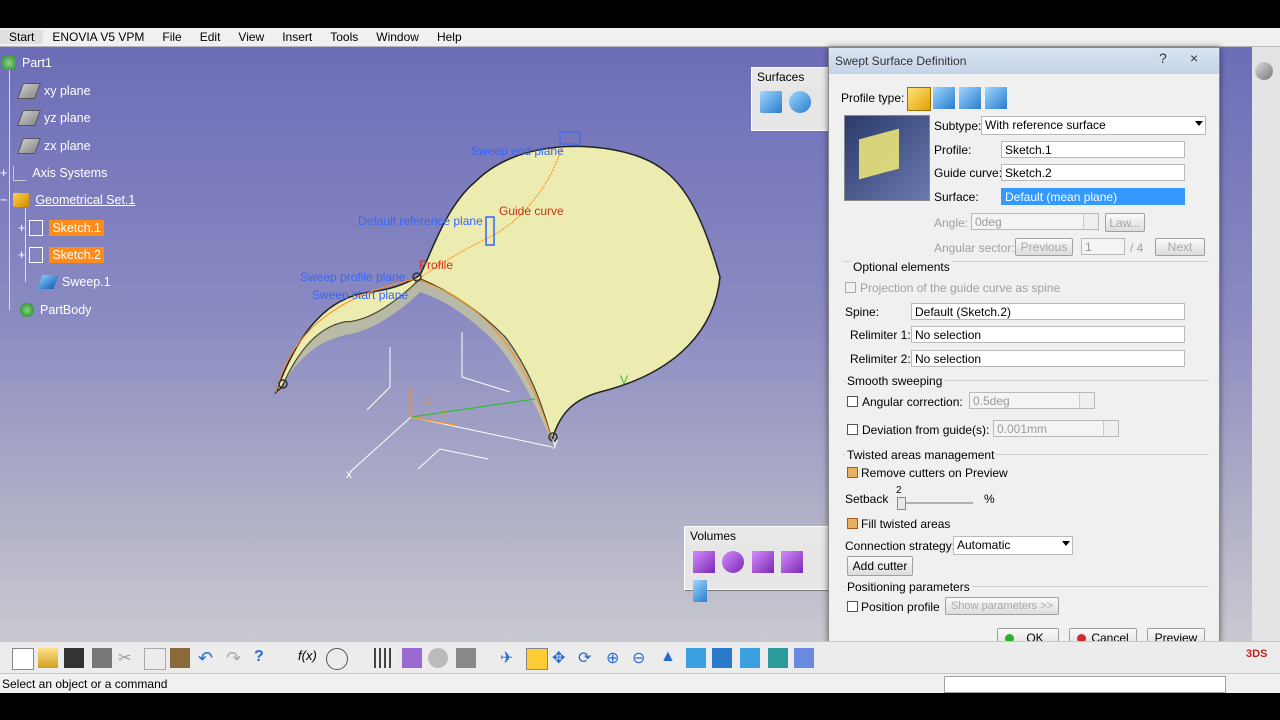 The width and height of the screenshot is (1280, 720). I want to click on shading-icon, so click(750, 658).